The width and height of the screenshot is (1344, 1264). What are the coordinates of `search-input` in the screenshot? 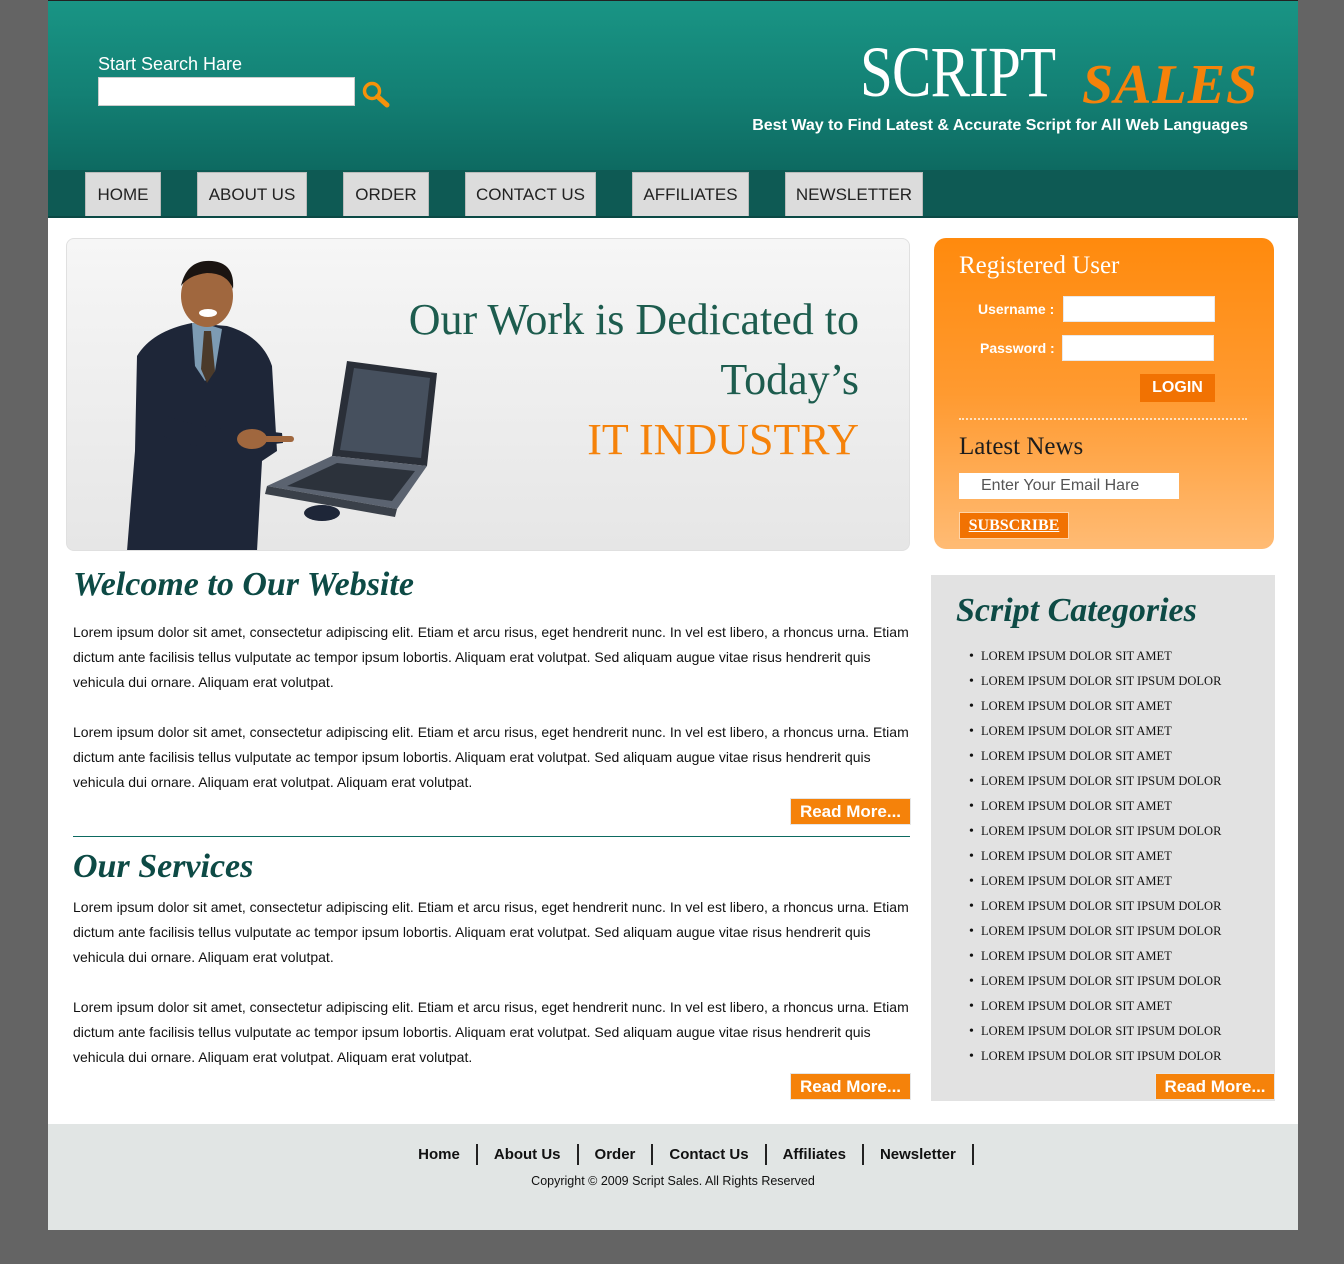 It's located at (226, 91).